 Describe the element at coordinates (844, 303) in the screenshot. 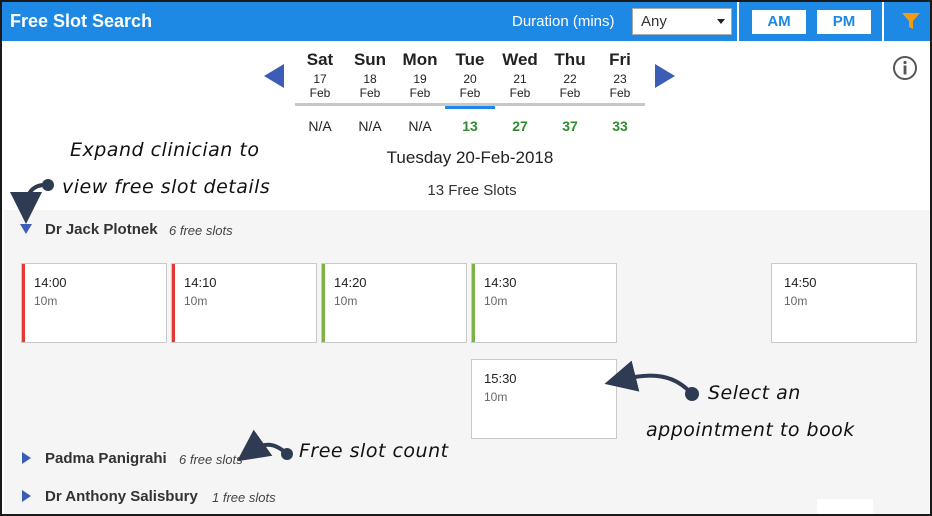

I see `slot-card: 14:50 10m` at that location.